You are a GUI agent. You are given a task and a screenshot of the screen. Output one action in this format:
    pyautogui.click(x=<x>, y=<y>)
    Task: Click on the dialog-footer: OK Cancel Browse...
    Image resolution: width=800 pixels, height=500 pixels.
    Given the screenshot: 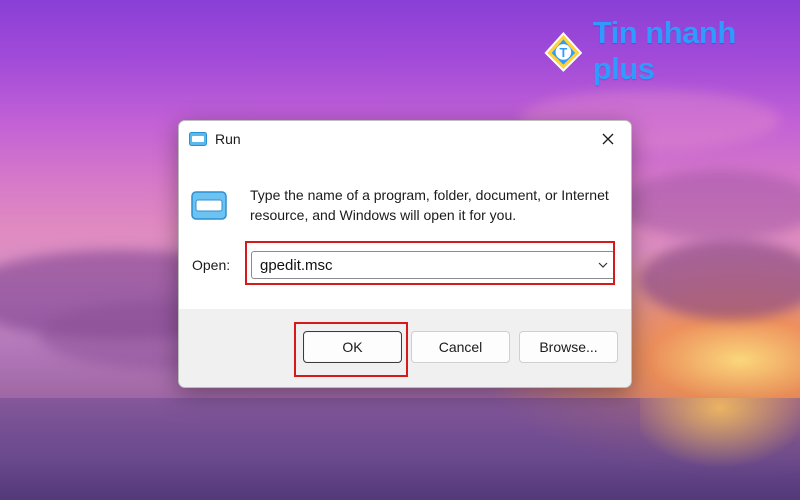 What is the action you would take?
    pyautogui.click(x=405, y=348)
    